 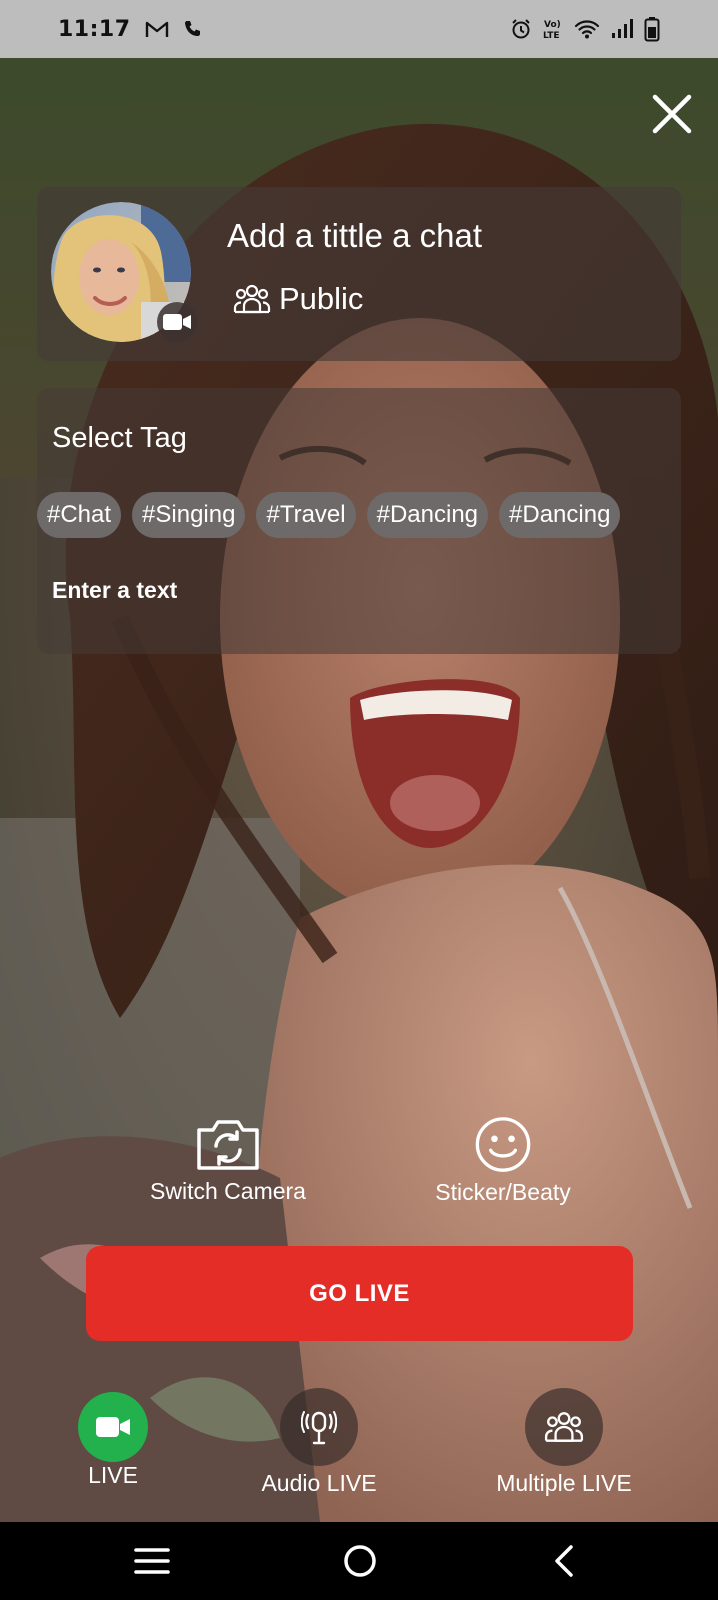 I want to click on signal-icon, so click(x=622, y=28).